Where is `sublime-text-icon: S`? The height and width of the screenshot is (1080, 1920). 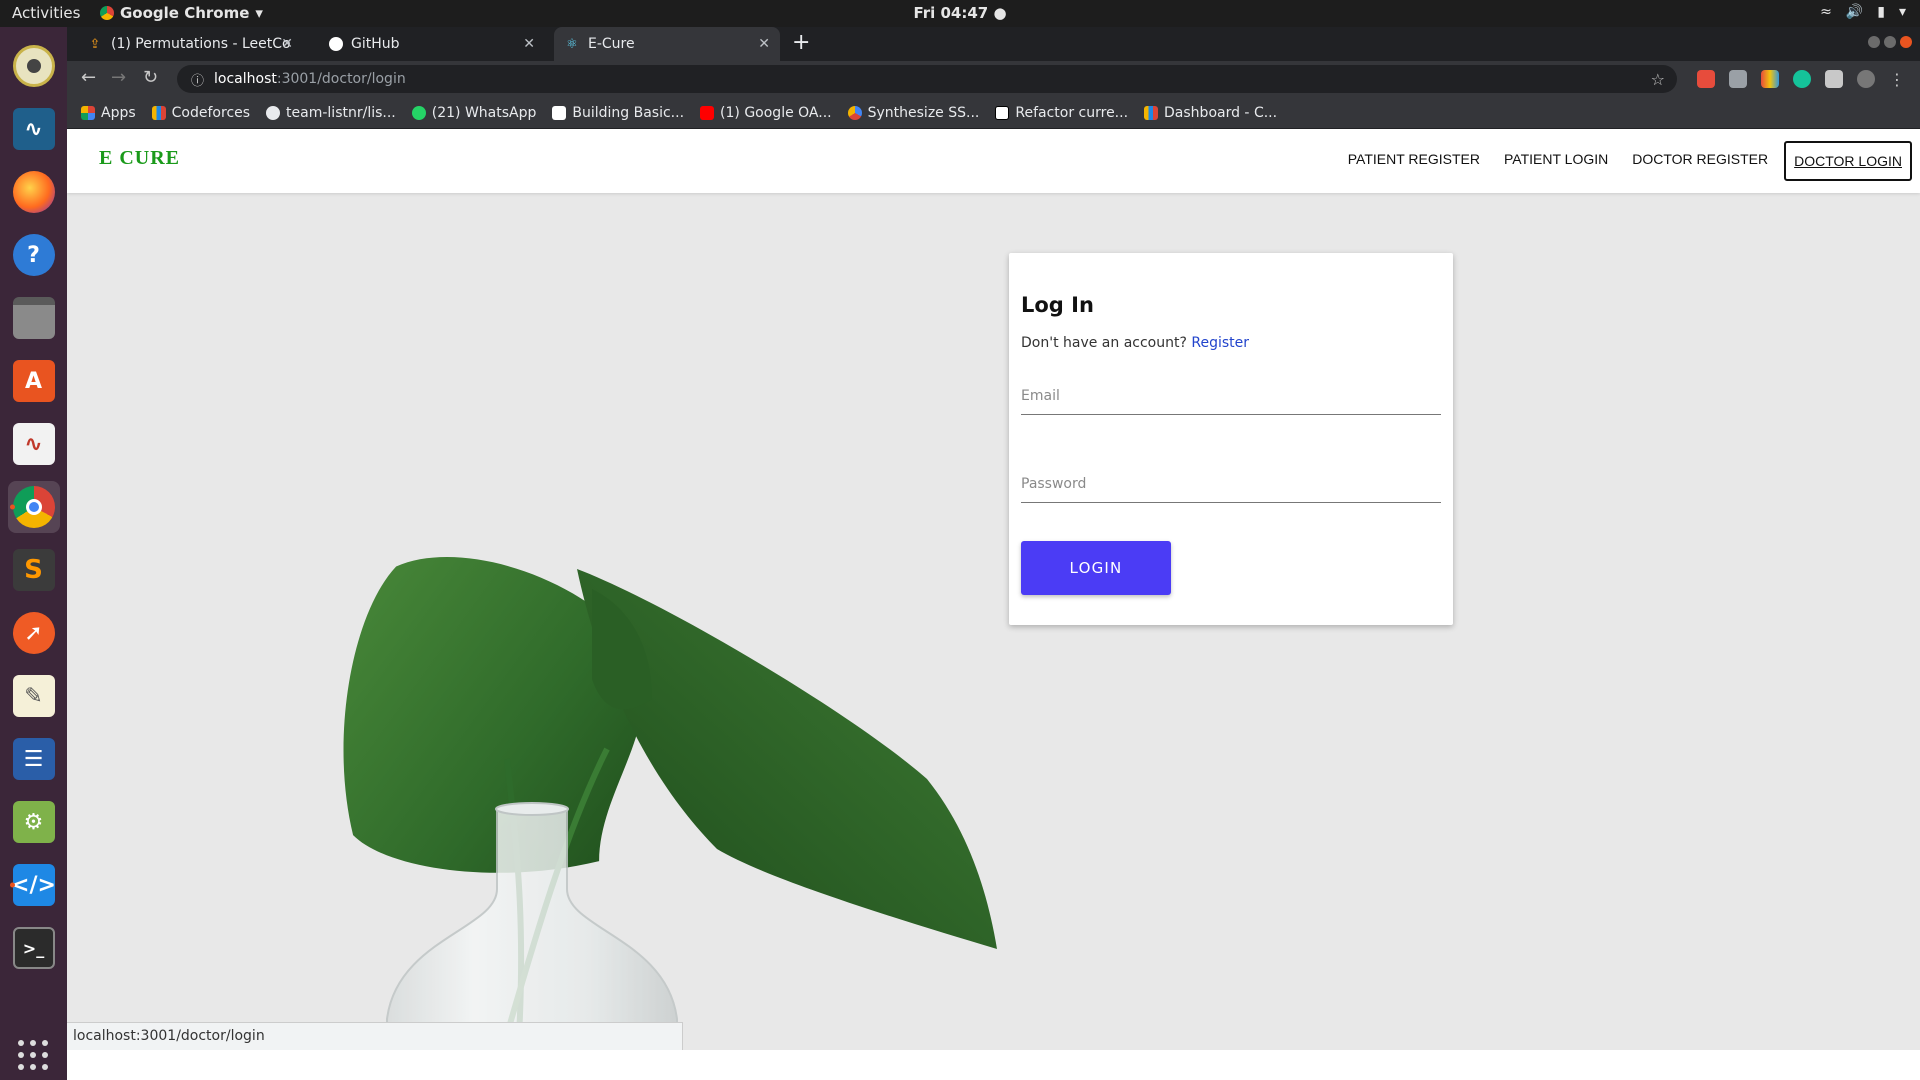 sublime-text-icon: S is located at coordinates (34, 570).